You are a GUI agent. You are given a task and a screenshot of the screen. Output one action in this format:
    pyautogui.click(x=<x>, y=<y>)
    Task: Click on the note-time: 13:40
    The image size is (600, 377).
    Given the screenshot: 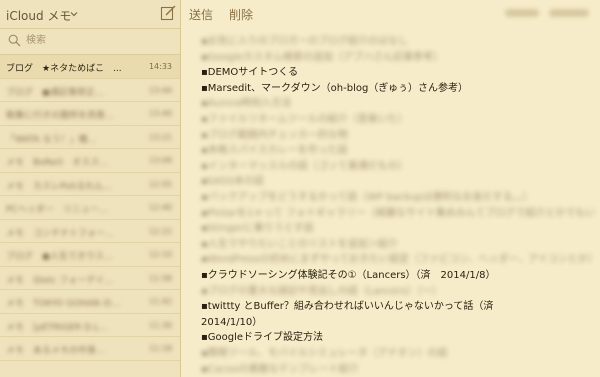 What is the action you would take?
    pyautogui.click(x=160, y=113)
    